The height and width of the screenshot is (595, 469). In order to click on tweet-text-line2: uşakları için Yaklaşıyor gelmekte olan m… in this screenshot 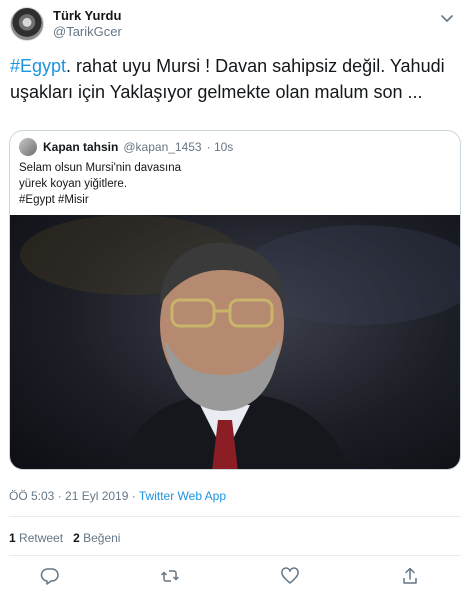, I will do `click(216, 92)`.